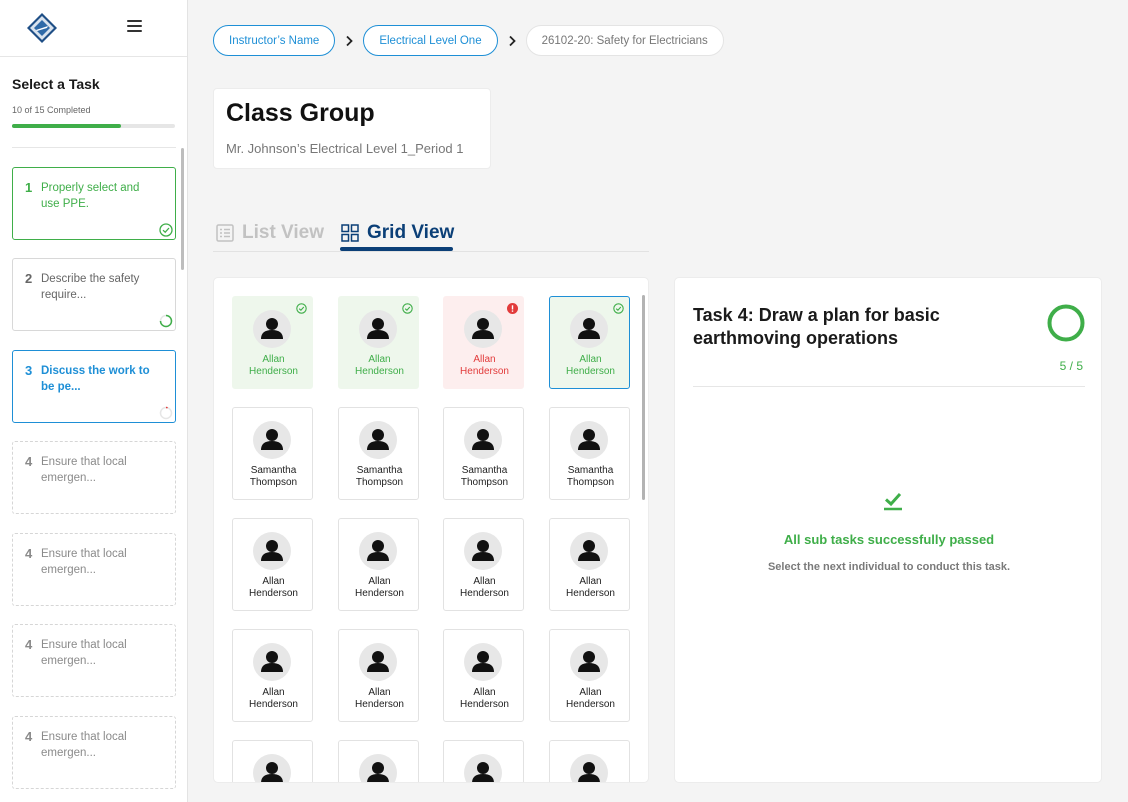 This screenshot has height=802, width=1128. I want to click on tab-list-view: List View, so click(270, 232).